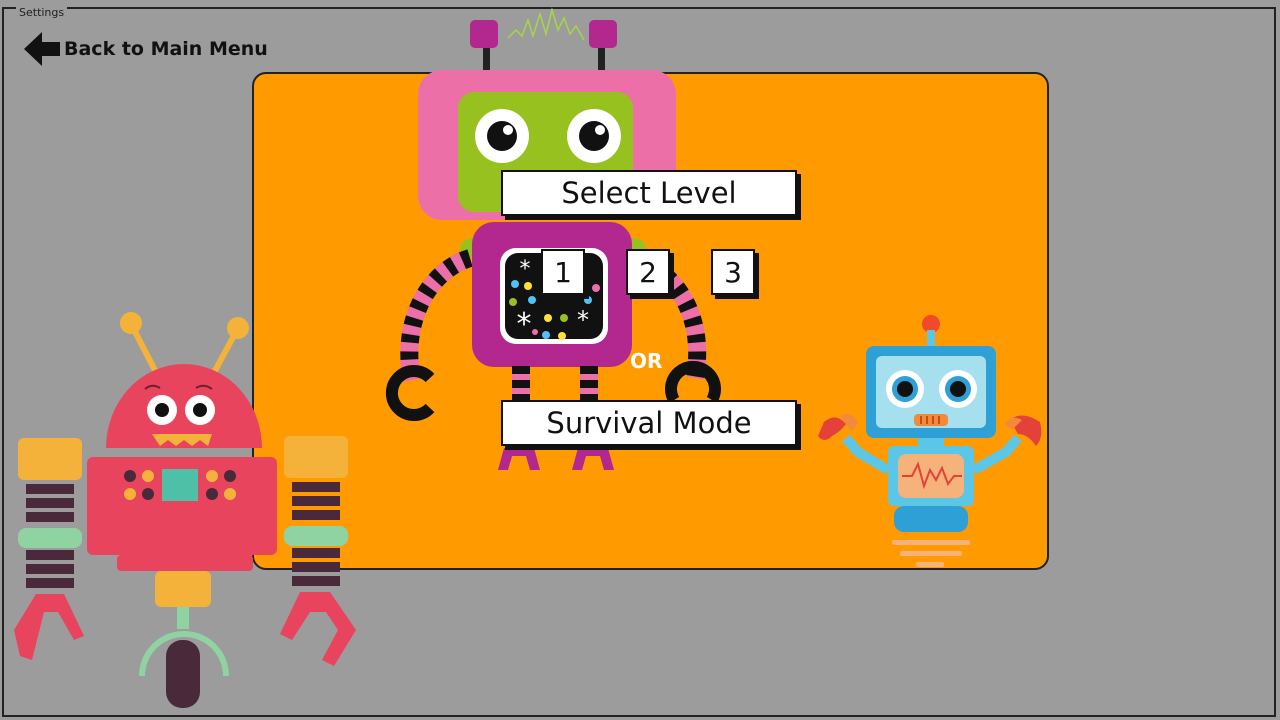 The width and height of the screenshot is (1280, 720). I want to click on red-robot-illustration, so click(185, 510).